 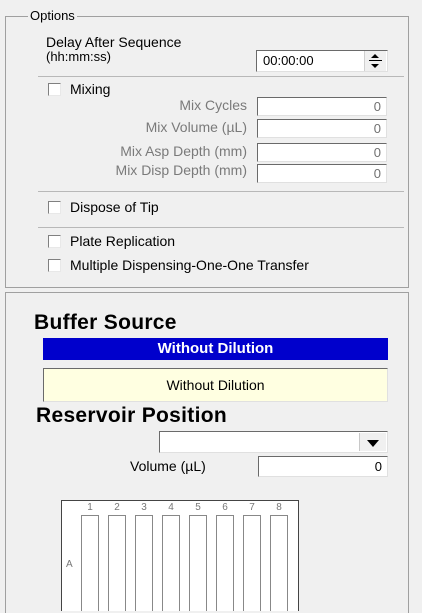 I want to click on plate-column-number: 4, so click(x=171, y=507).